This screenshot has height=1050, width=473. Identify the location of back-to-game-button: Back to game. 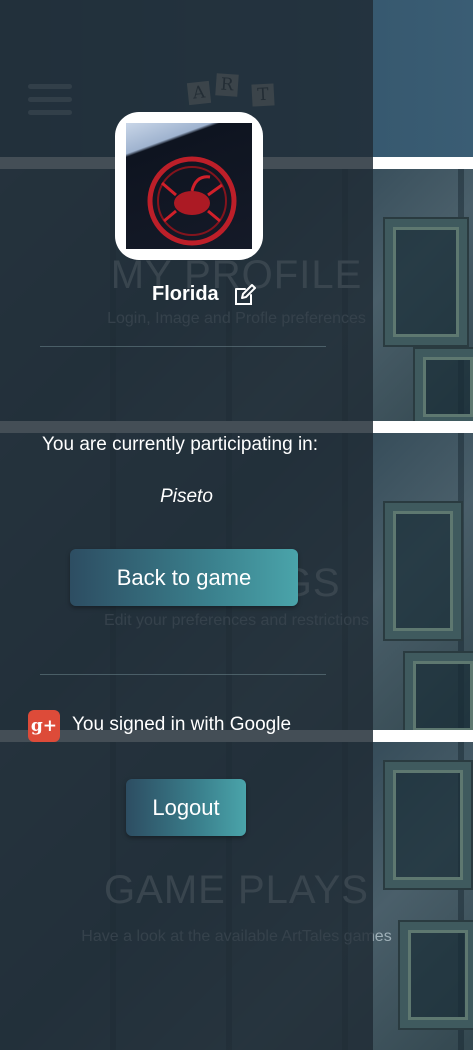
(184, 577).